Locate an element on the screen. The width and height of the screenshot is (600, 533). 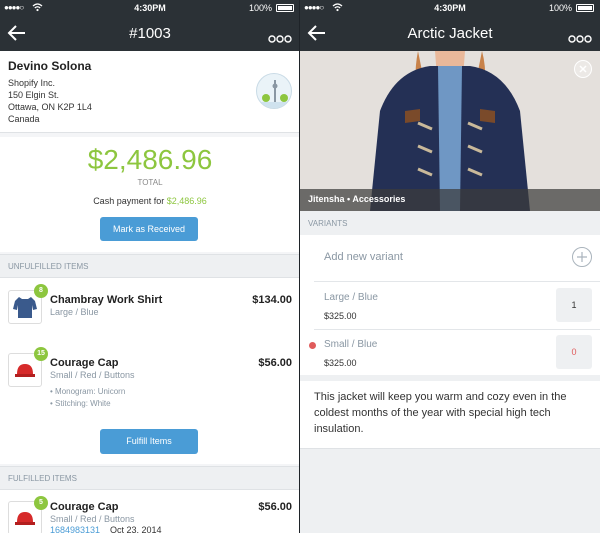
page-title: #1003 is located at coordinates (150, 33).